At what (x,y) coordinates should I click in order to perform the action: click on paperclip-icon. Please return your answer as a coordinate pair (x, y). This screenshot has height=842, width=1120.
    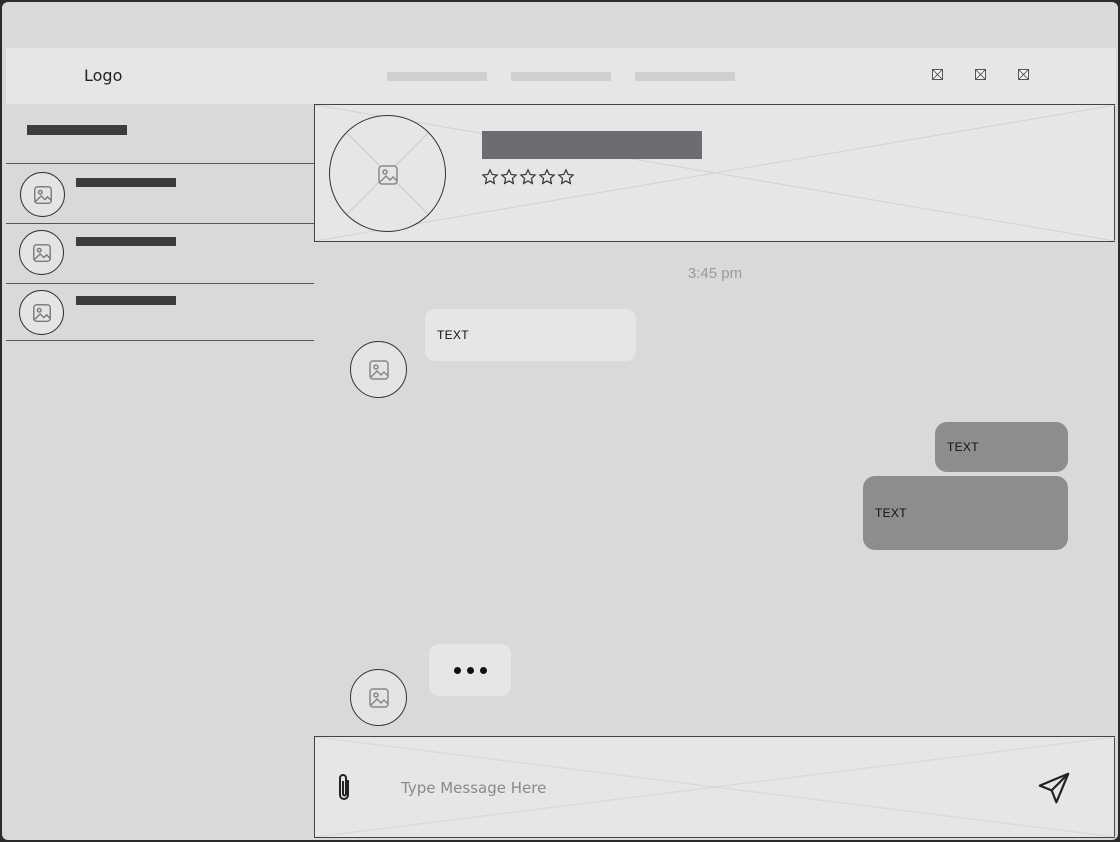
    Looking at the image, I should click on (344, 788).